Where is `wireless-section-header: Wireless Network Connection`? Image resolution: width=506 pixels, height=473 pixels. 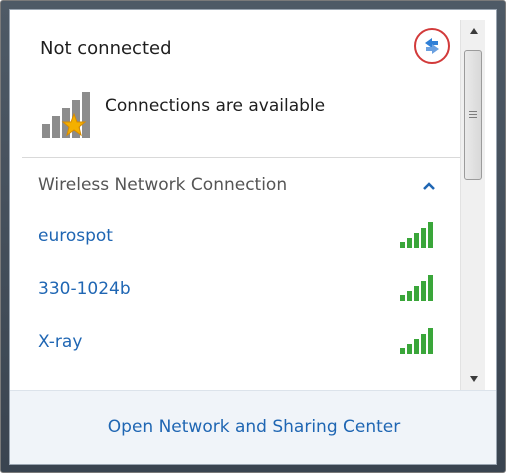
wireless-section-header: Wireless Network Connection is located at coordinates (163, 185).